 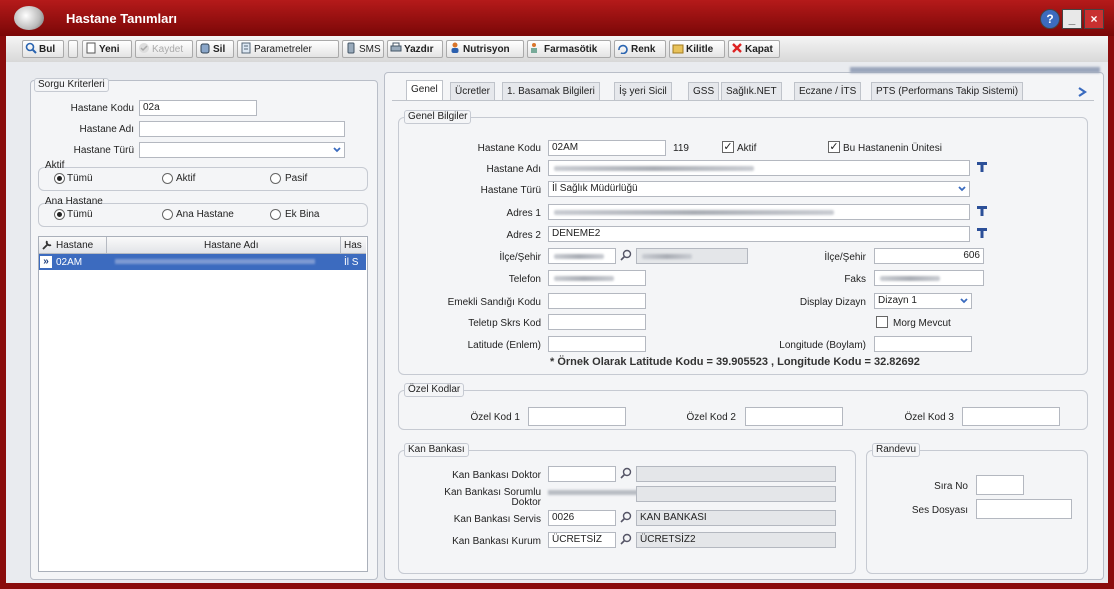 What do you see at coordinates (91, 48) in the screenshot?
I see `new-document-icon` at bounding box center [91, 48].